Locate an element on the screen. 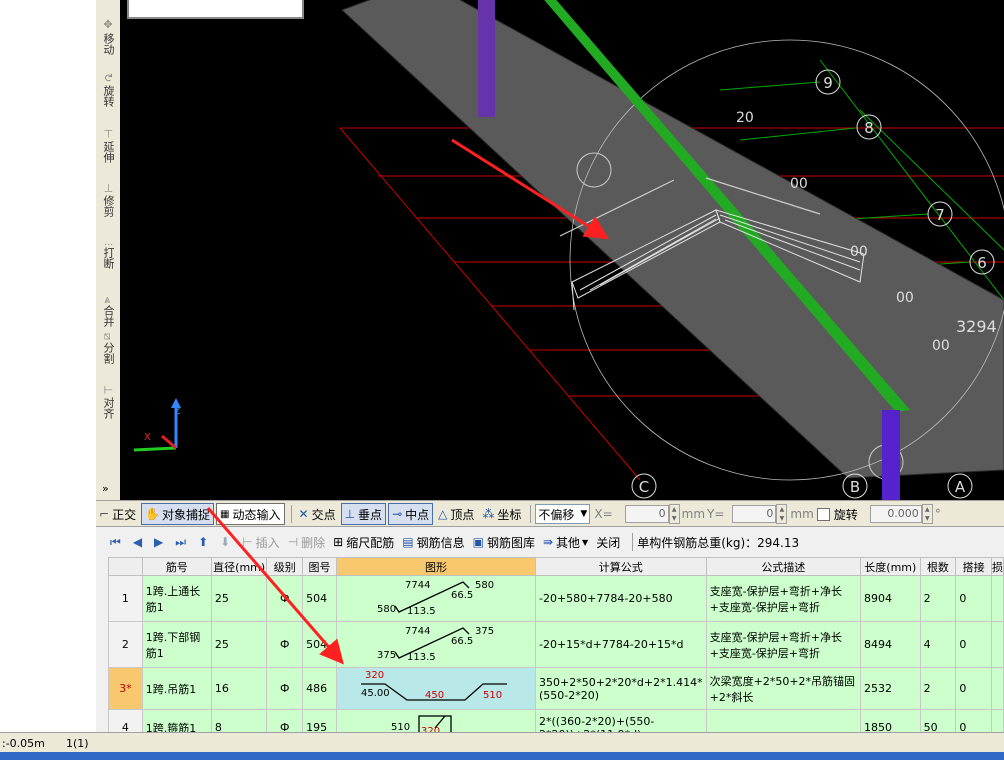 The image size is (1004, 760). axis-label-c: C is located at coordinates (644, 487).